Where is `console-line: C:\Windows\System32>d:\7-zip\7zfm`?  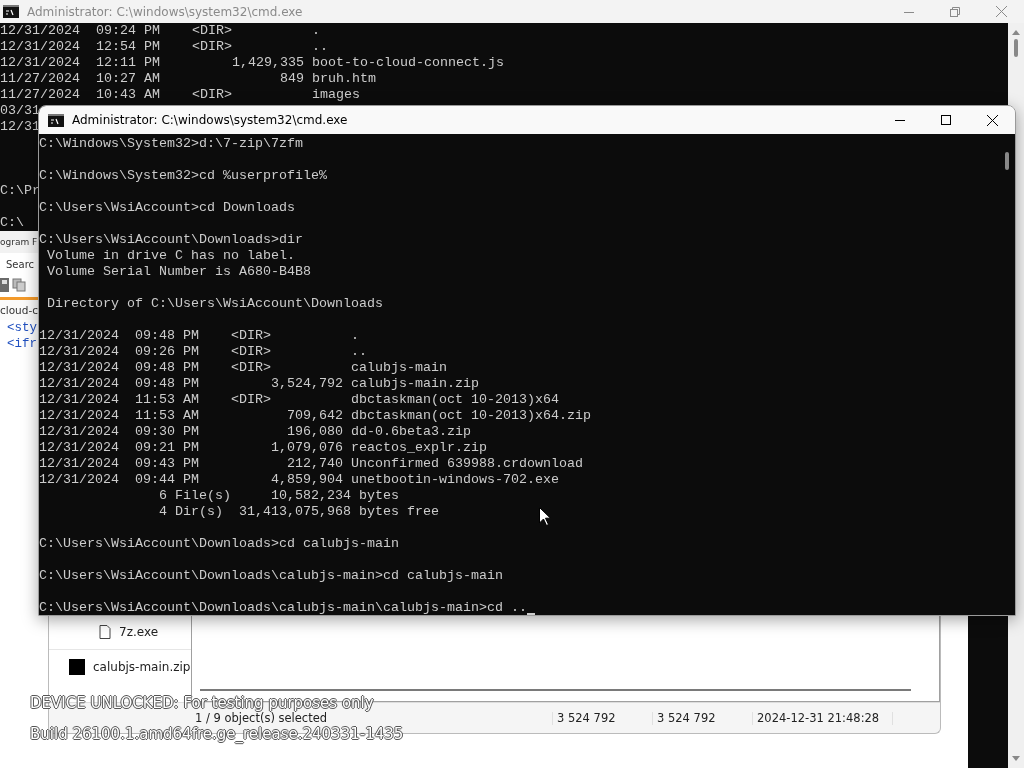 console-line: C:\Windows\System32>d:\7-zip\7zfm is located at coordinates (171, 144).